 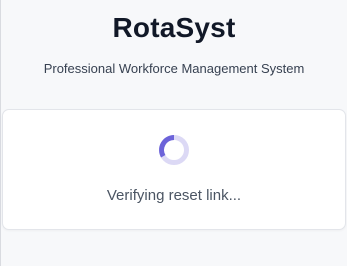 What do you see at coordinates (174, 27) in the screenshot?
I see `app-title: RotaSyst` at bounding box center [174, 27].